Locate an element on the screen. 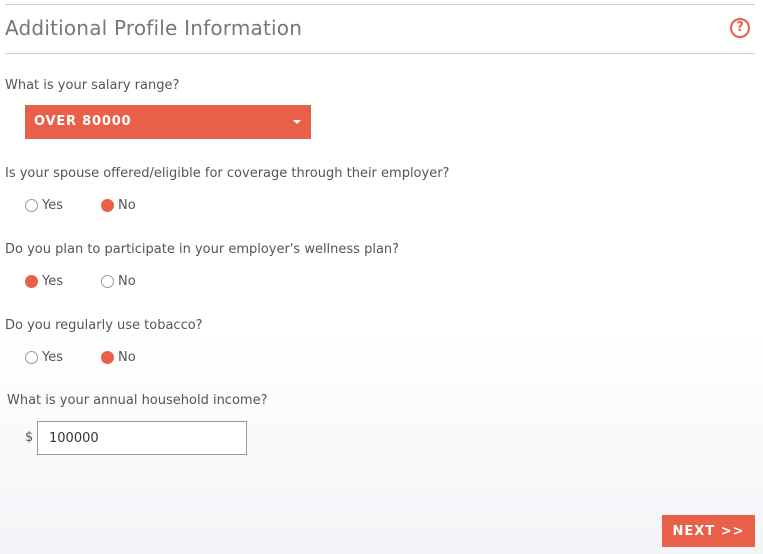 Image resolution: width=763 pixels, height=554 pixels. currency-symbol: $ is located at coordinates (29, 437).